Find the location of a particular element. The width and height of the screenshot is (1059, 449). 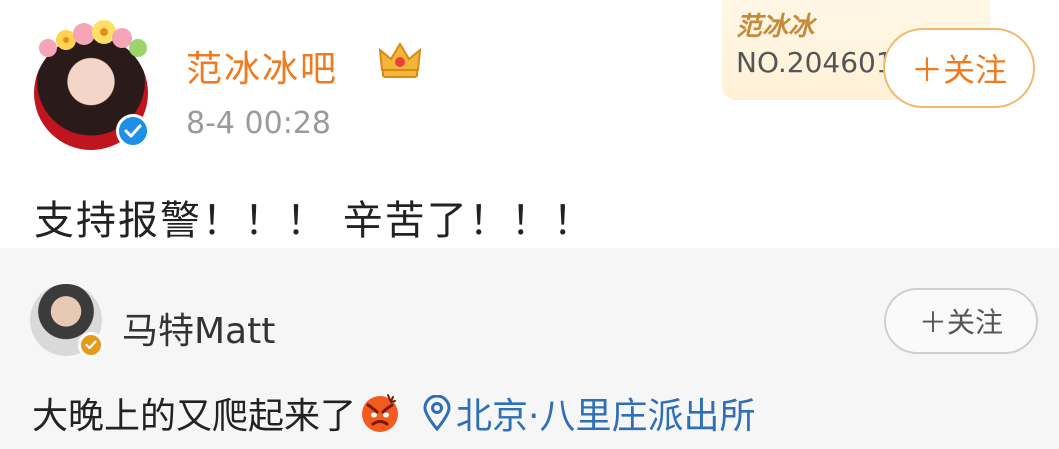

location-link: 北京·八里庄派出所 is located at coordinates (605, 413).